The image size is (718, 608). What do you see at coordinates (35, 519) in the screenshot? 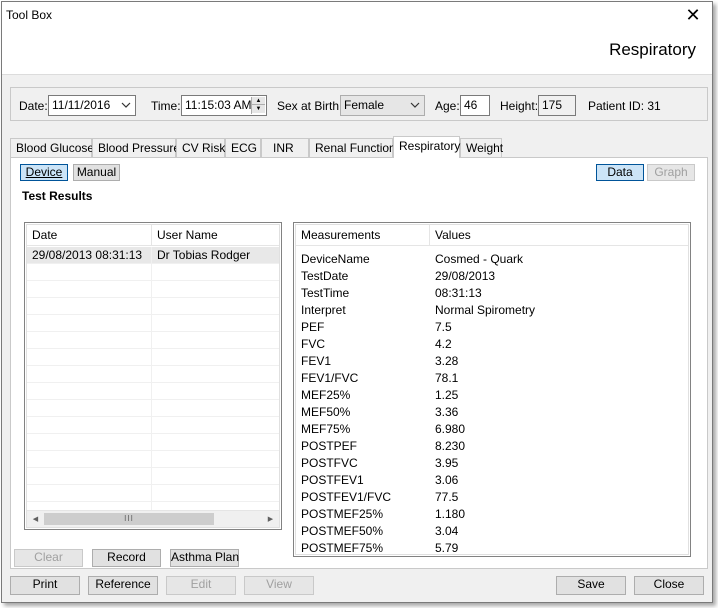
I see `scroll-left-icon: ◀` at bounding box center [35, 519].